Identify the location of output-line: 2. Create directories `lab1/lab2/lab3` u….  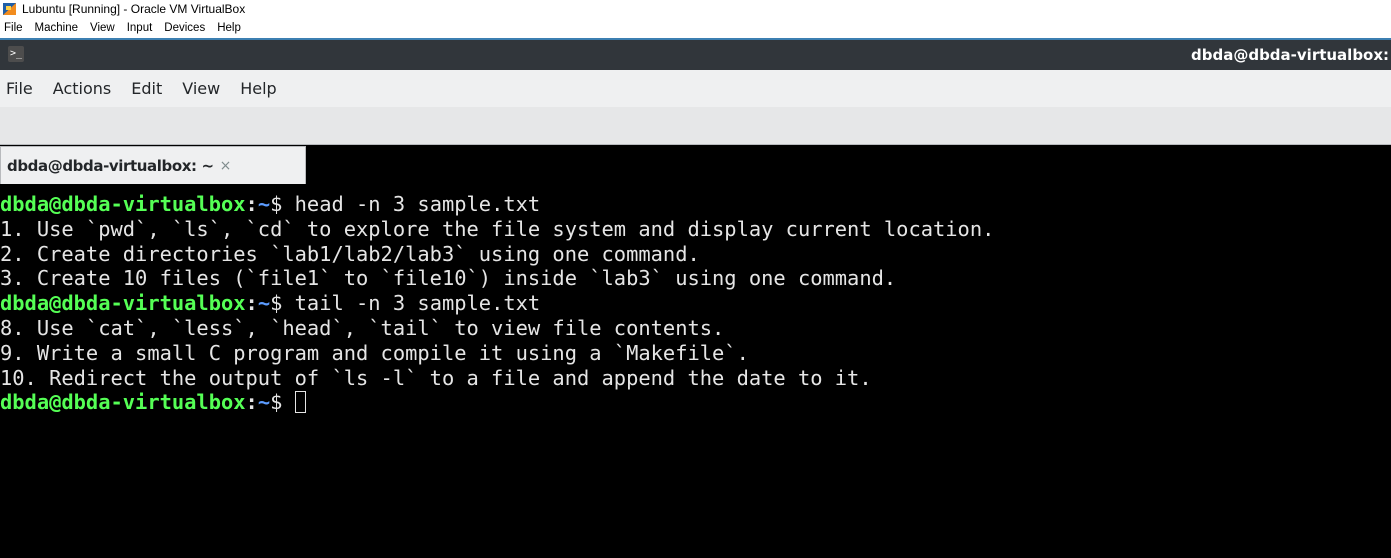
(350, 253).